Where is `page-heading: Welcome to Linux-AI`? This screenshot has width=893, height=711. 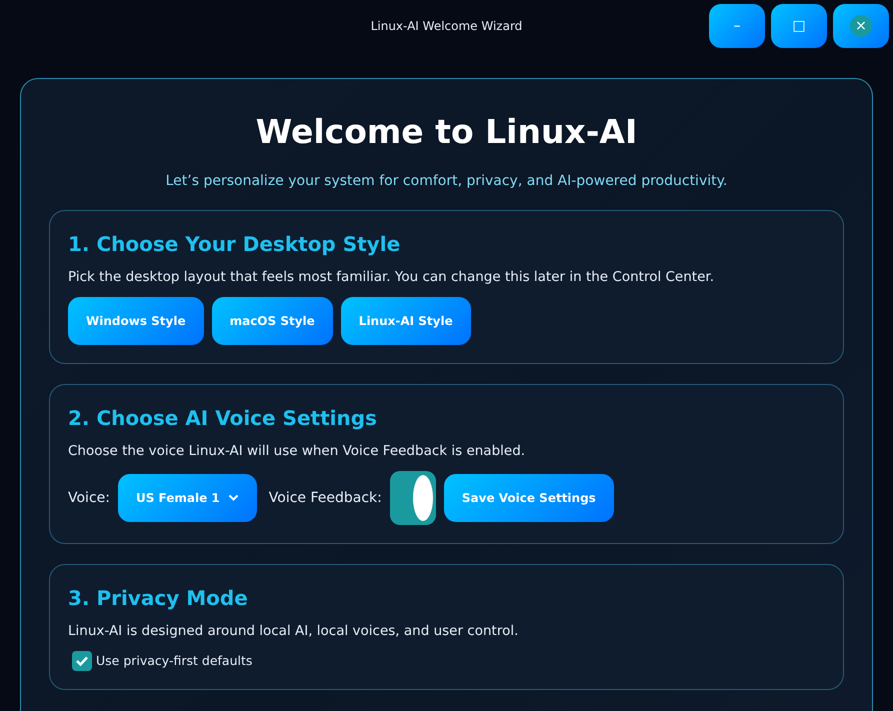
page-heading: Welcome to Linux-AI is located at coordinates (446, 132).